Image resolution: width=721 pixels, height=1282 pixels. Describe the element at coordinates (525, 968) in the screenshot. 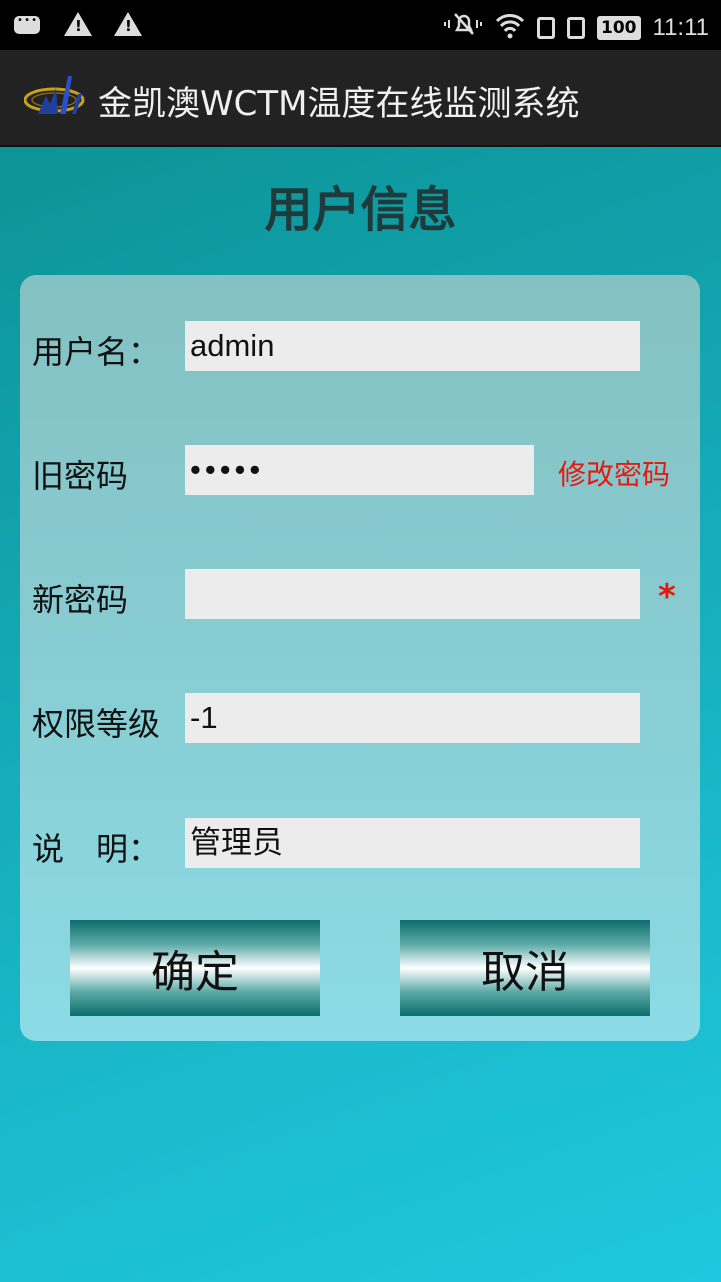

I see `cancel-button: 取消` at that location.